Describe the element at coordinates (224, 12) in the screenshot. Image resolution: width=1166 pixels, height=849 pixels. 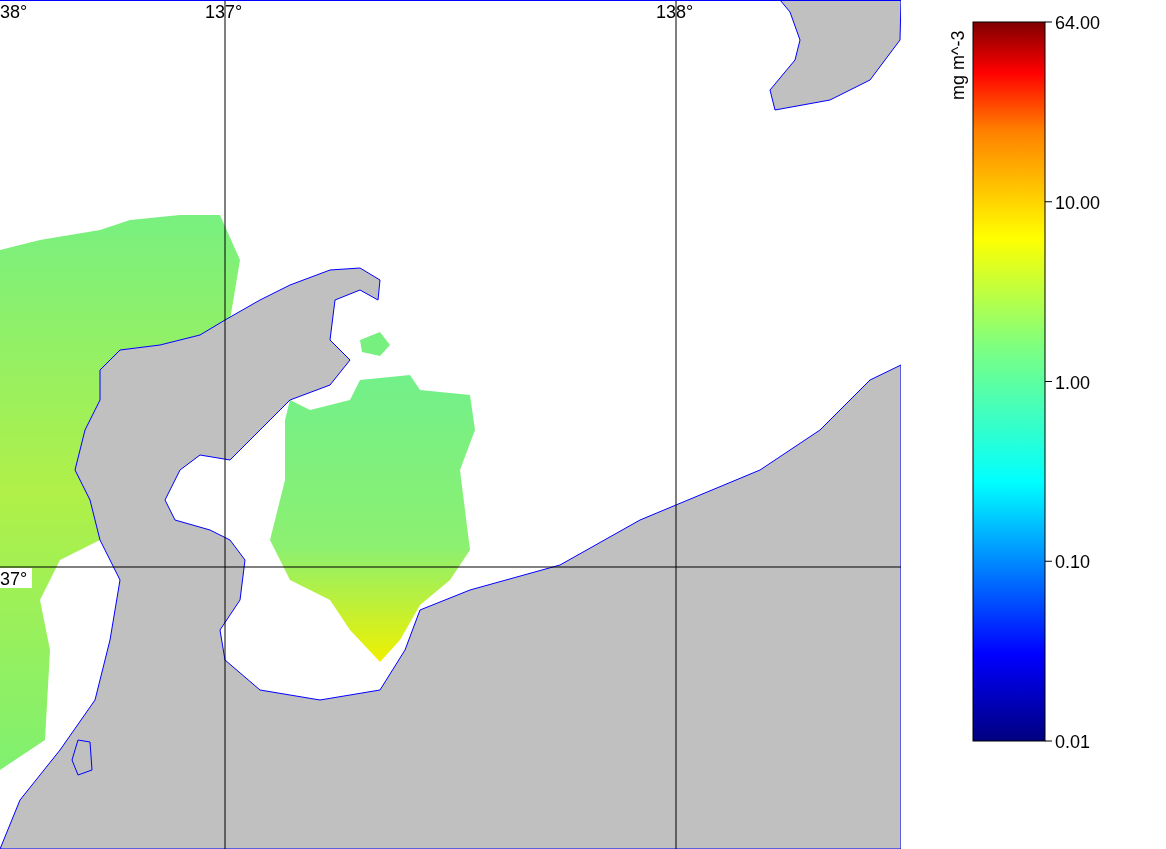
I see `longitude-label: 137°` at that location.